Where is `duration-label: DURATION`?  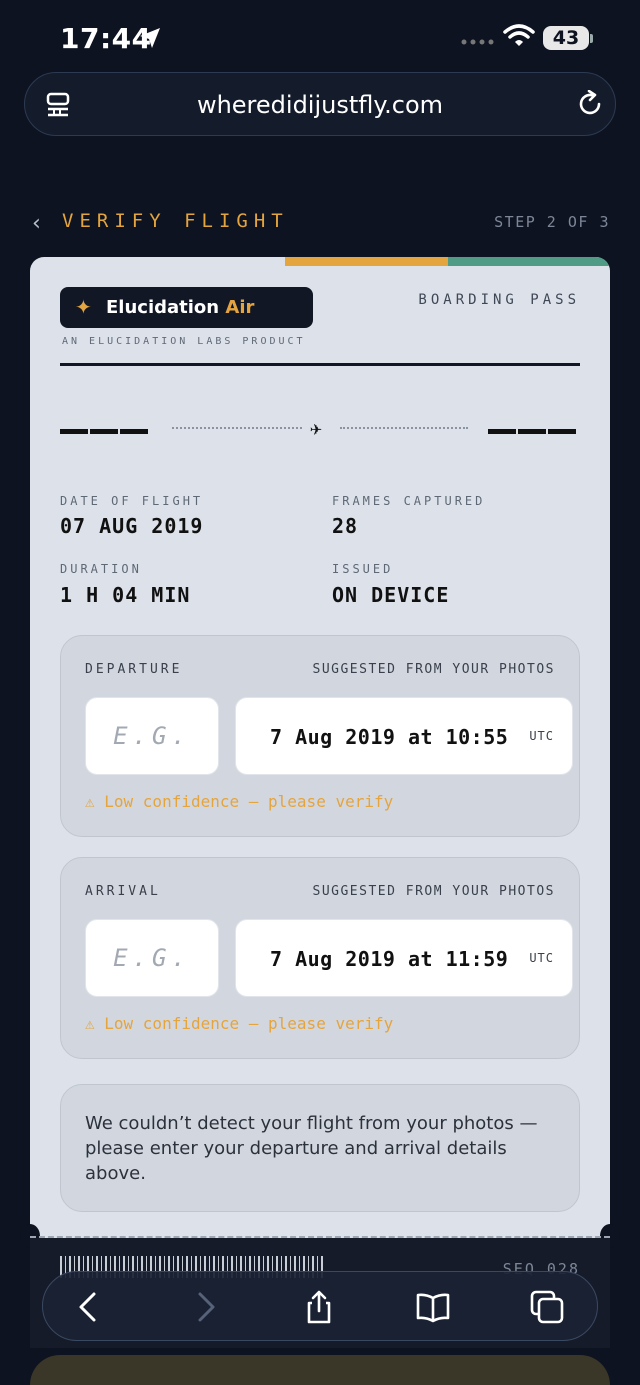 duration-label: DURATION is located at coordinates (101, 569).